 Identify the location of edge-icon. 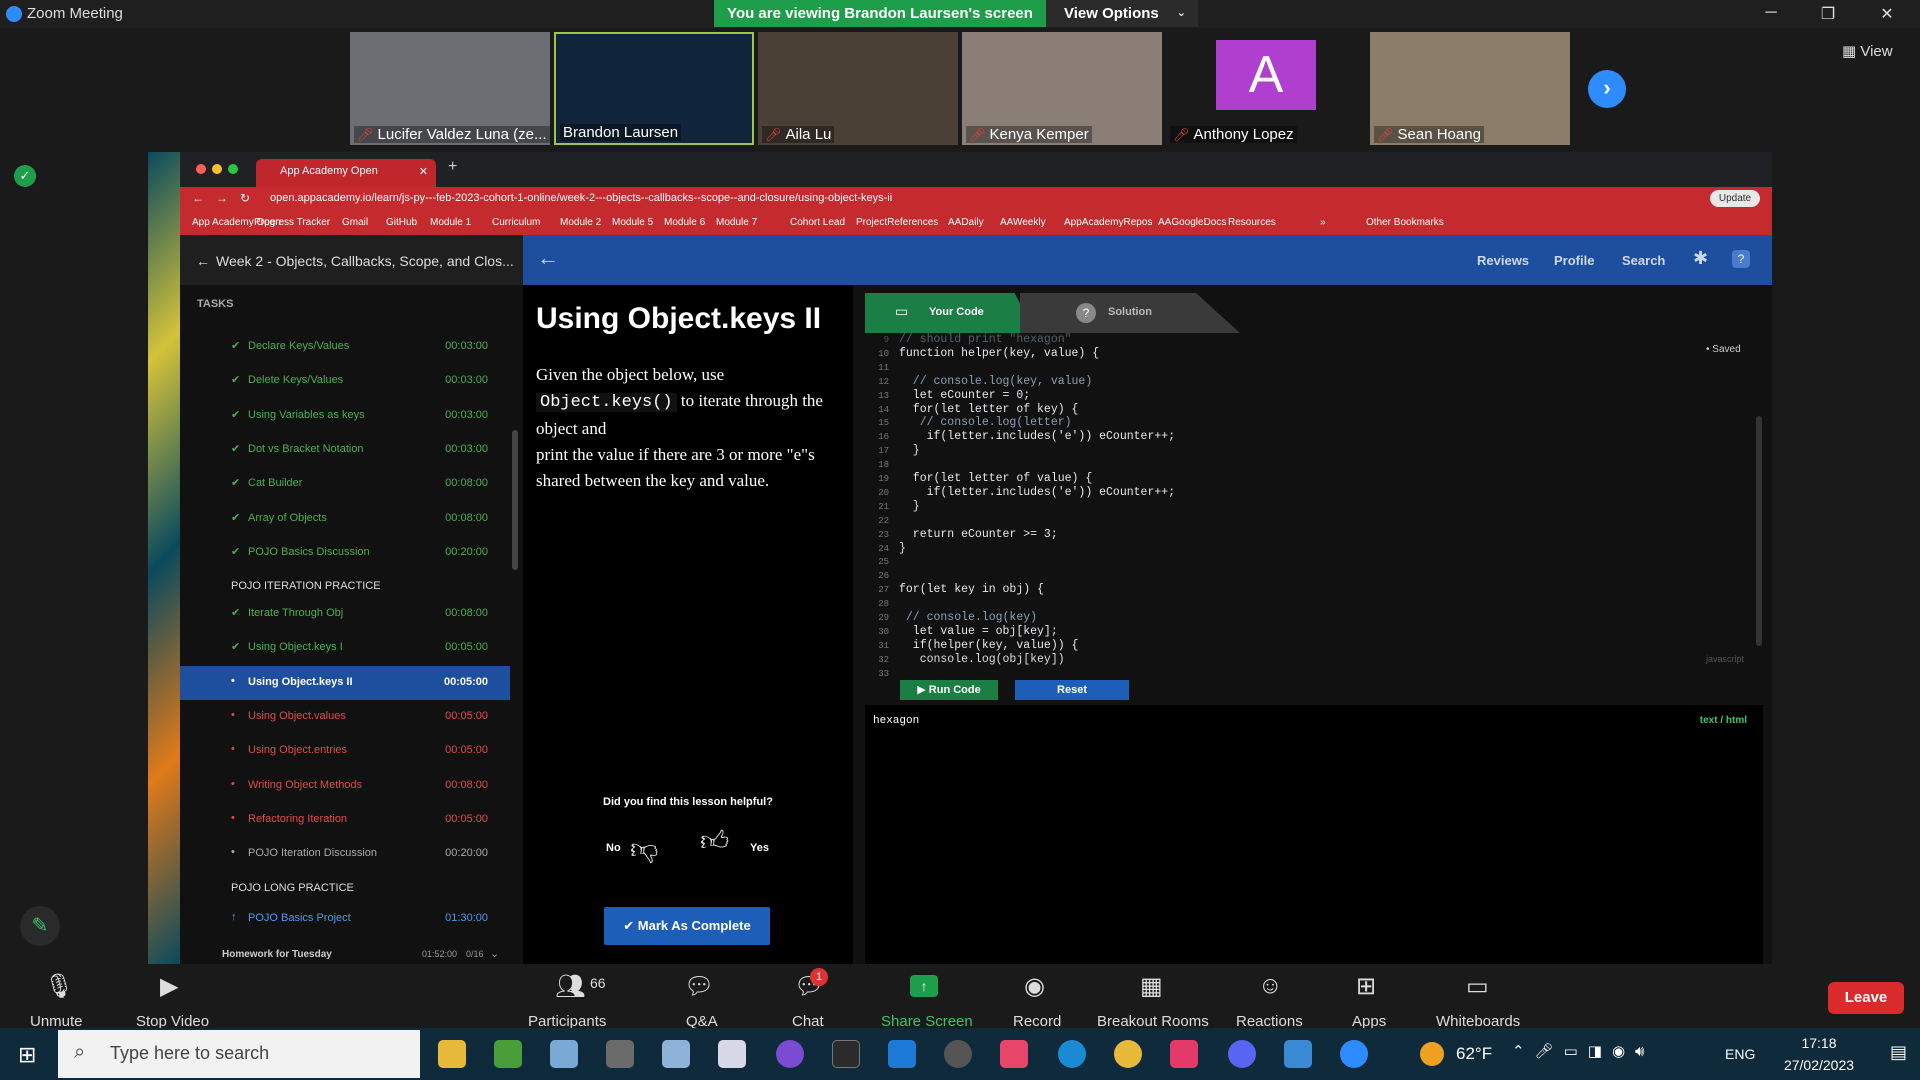
(1072, 1054).